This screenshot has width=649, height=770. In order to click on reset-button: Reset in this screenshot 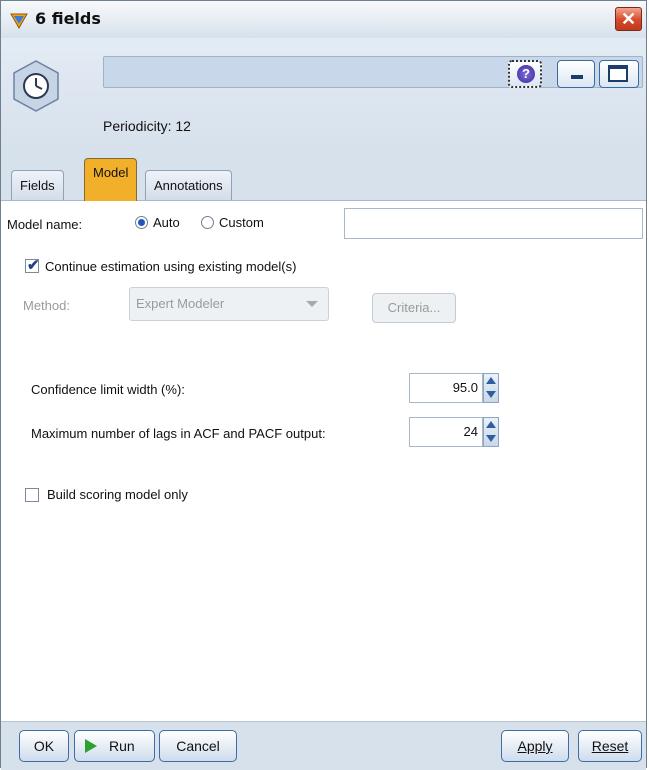, I will do `click(610, 746)`.